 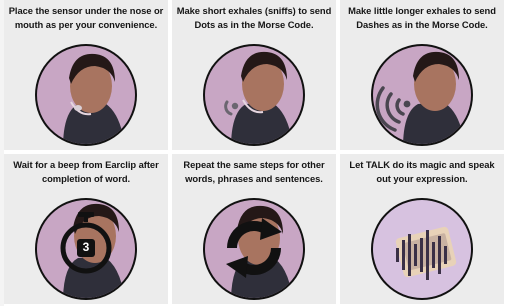 I want to click on step-1-illustration, so click(x=86, y=95).